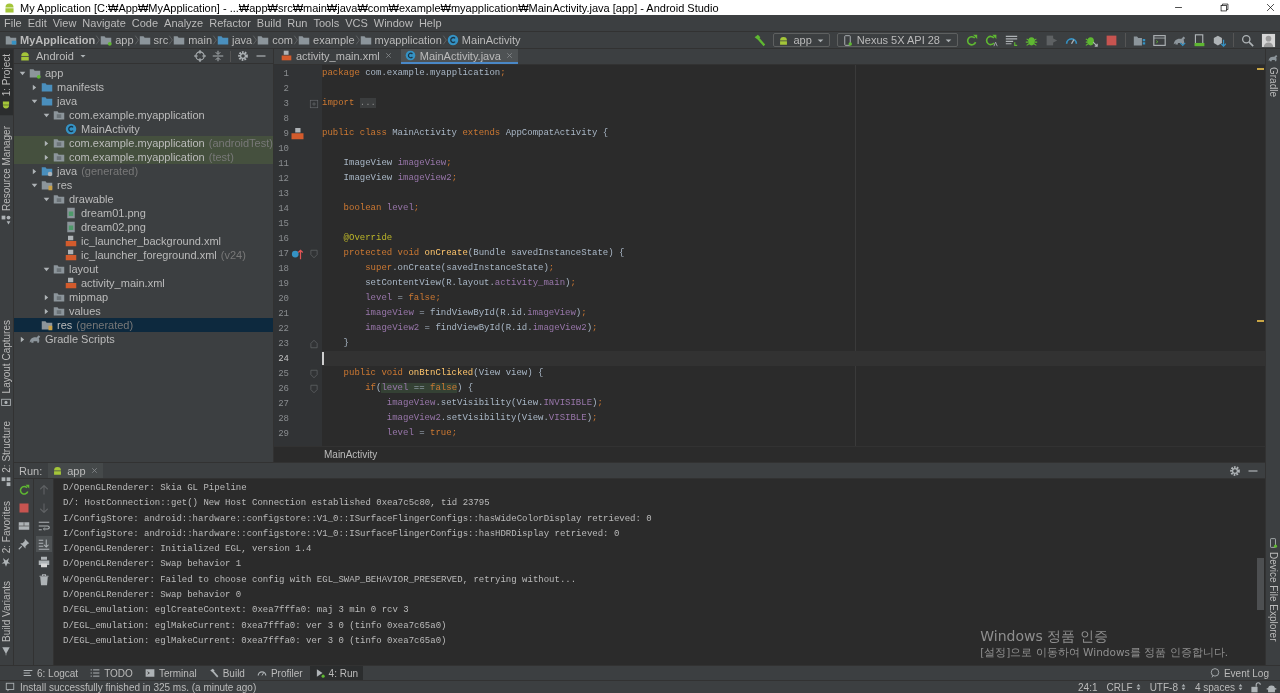 The height and width of the screenshot is (693, 1280). I want to click on tree-item: dream02.png, so click(143, 227).